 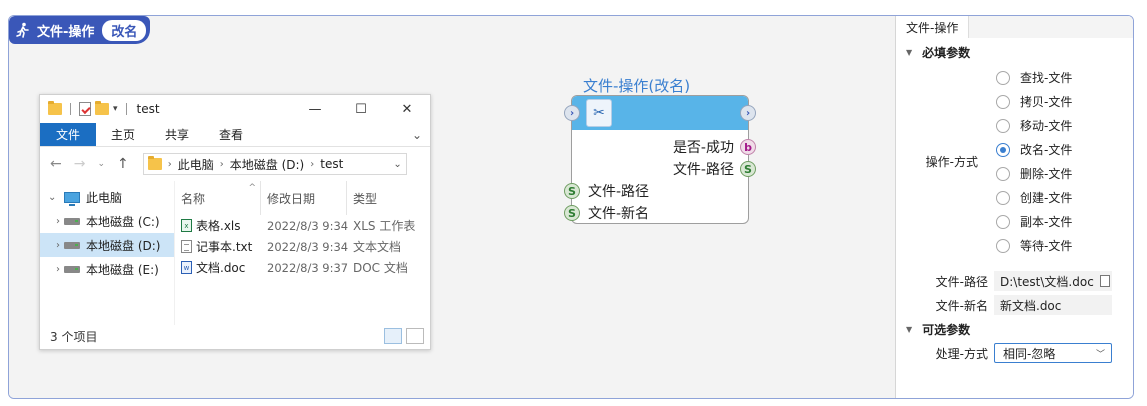 What do you see at coordinates (377, 198) in the screenshot?
I see `column-header-type: 类型` at bounding box center [377, 198].